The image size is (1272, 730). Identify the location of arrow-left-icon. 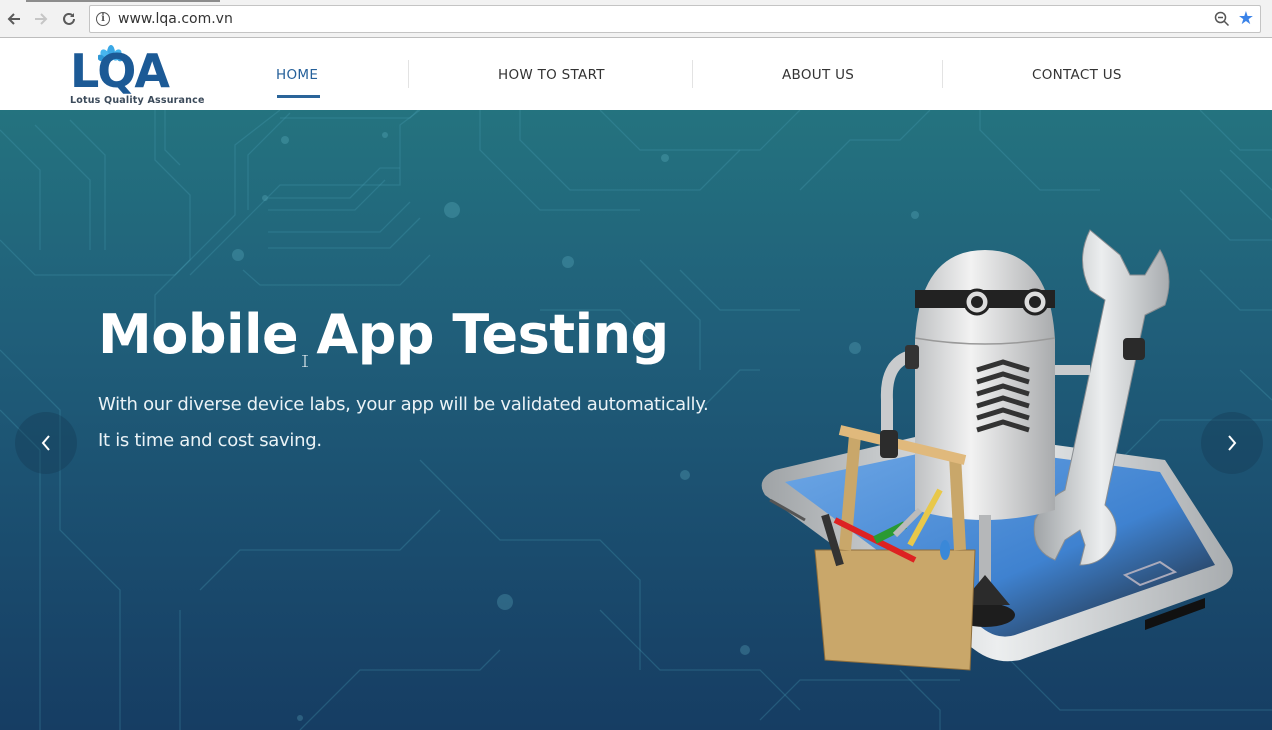
(13, 19).